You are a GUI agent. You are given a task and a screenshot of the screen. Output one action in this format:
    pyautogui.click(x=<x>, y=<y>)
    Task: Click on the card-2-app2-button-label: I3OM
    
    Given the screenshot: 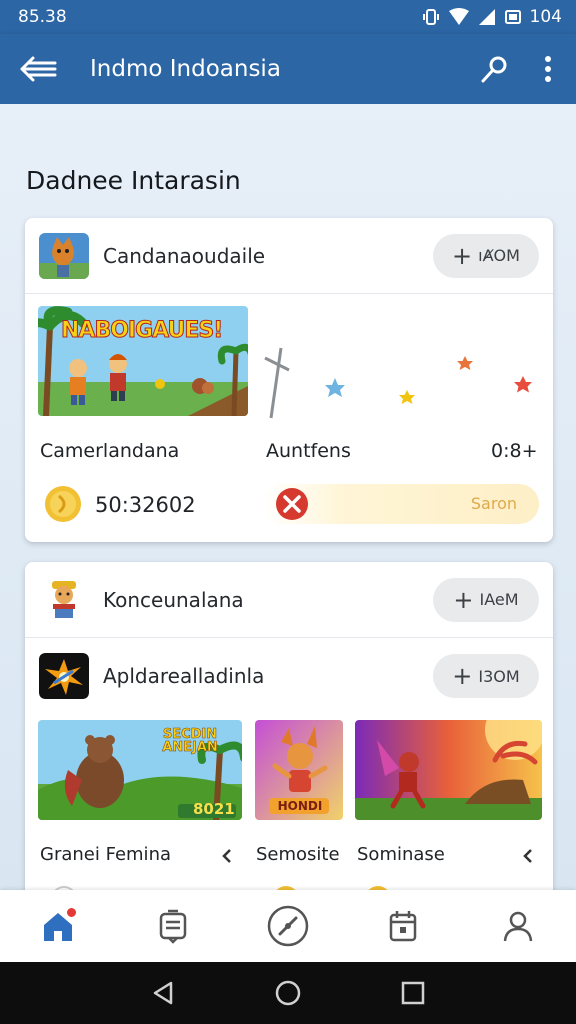 What is the action you would take?
    pyautogui.click(x=499, y=676)
    